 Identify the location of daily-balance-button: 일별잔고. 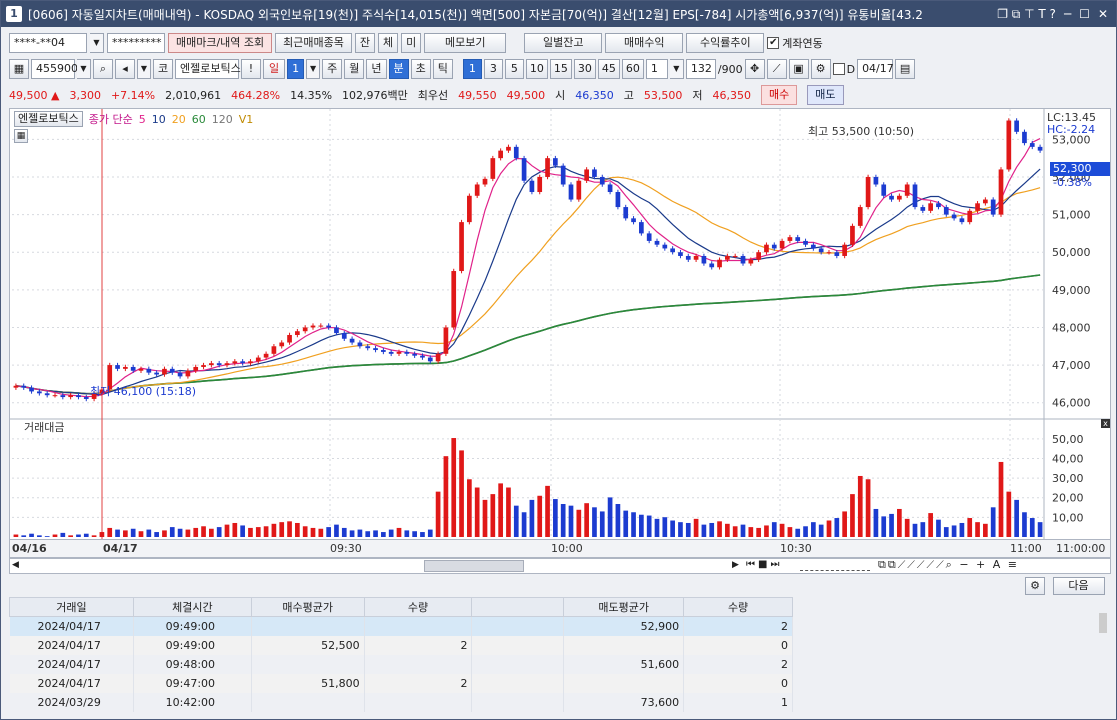
(563, 43).